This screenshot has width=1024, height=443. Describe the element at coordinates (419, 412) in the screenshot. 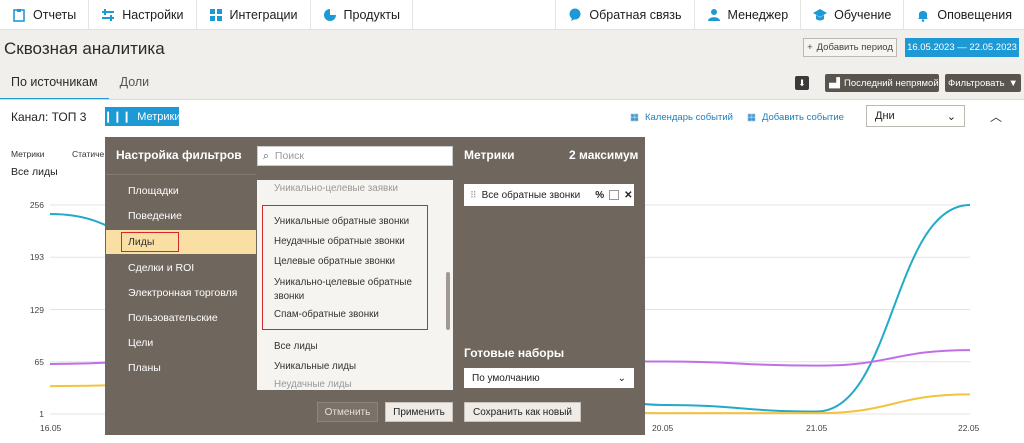

I see `apply-button: Применить` at that location.